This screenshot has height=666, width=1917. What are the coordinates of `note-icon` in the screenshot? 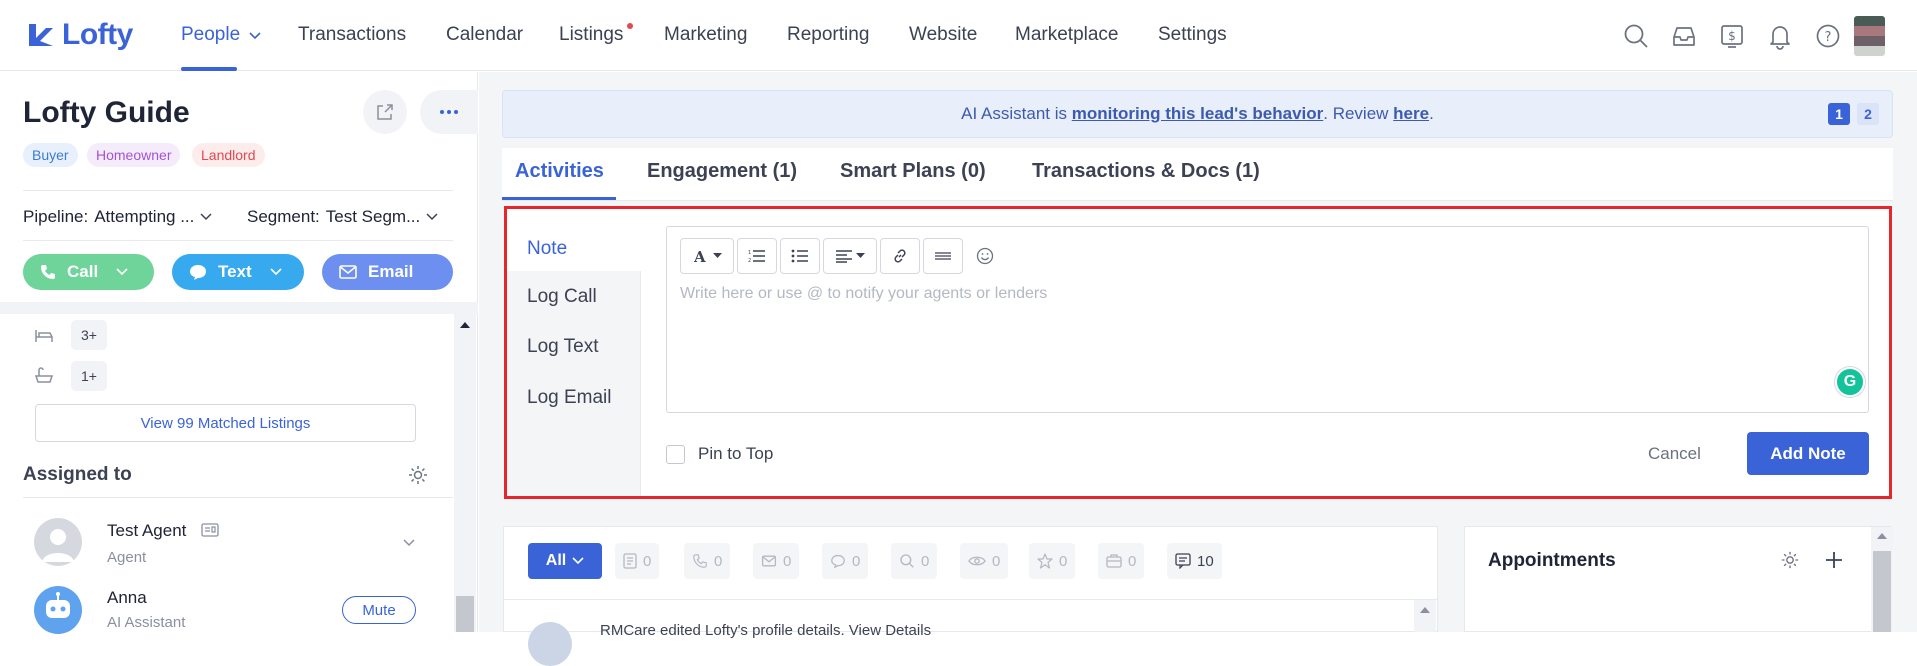 It's located at (630, 561).